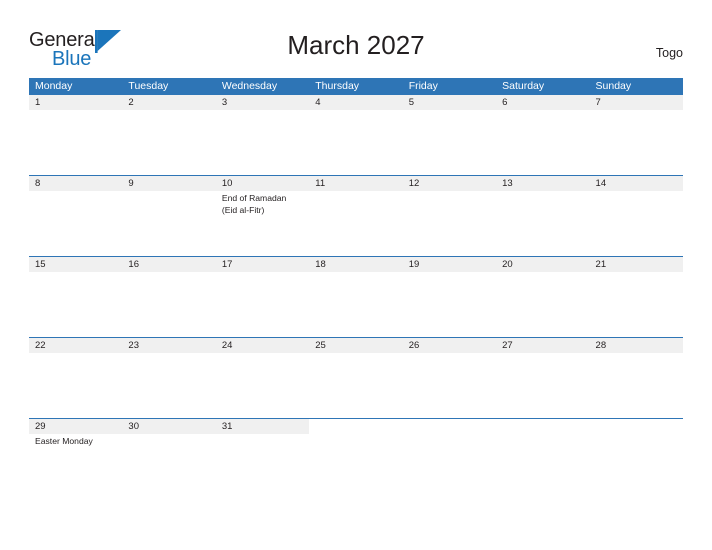  What do you see at coordinates (636, 135) in the screenshot?
I see `calendar-day-cell: 7` at bounding box center [636, 135].